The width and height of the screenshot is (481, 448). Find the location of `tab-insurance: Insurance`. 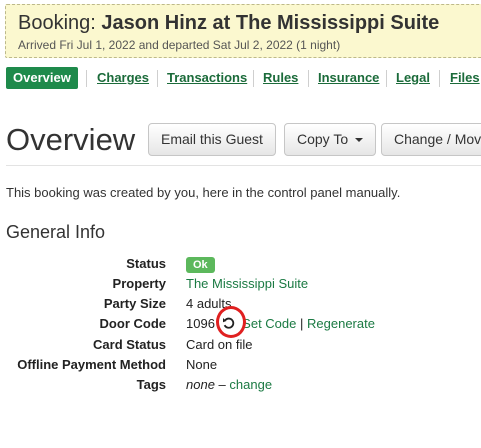

tab-insurance: Insurance is located at coordinates (348, 78).